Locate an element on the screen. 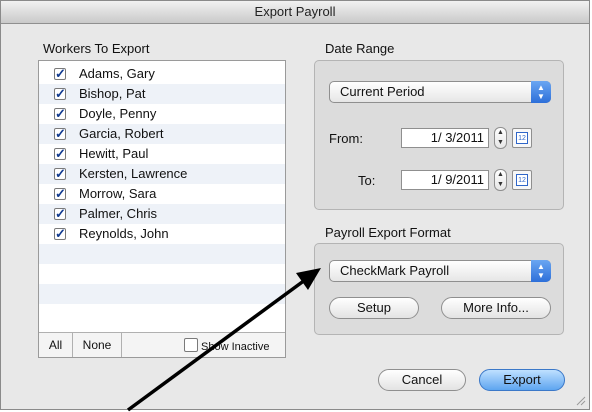 The width and height of the screenshot is (592, 412). annotation-arrow-icon is located at coordinates (223, 340).